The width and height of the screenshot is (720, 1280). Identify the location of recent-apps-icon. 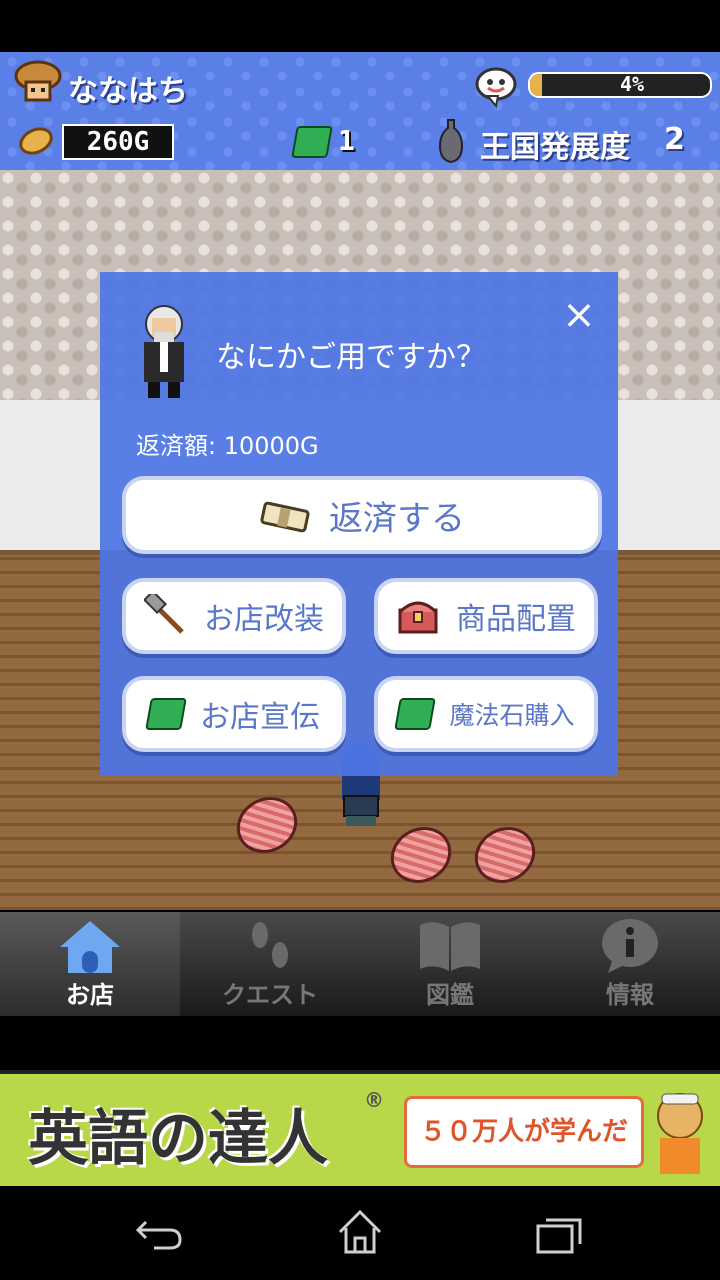
(559, 1234).